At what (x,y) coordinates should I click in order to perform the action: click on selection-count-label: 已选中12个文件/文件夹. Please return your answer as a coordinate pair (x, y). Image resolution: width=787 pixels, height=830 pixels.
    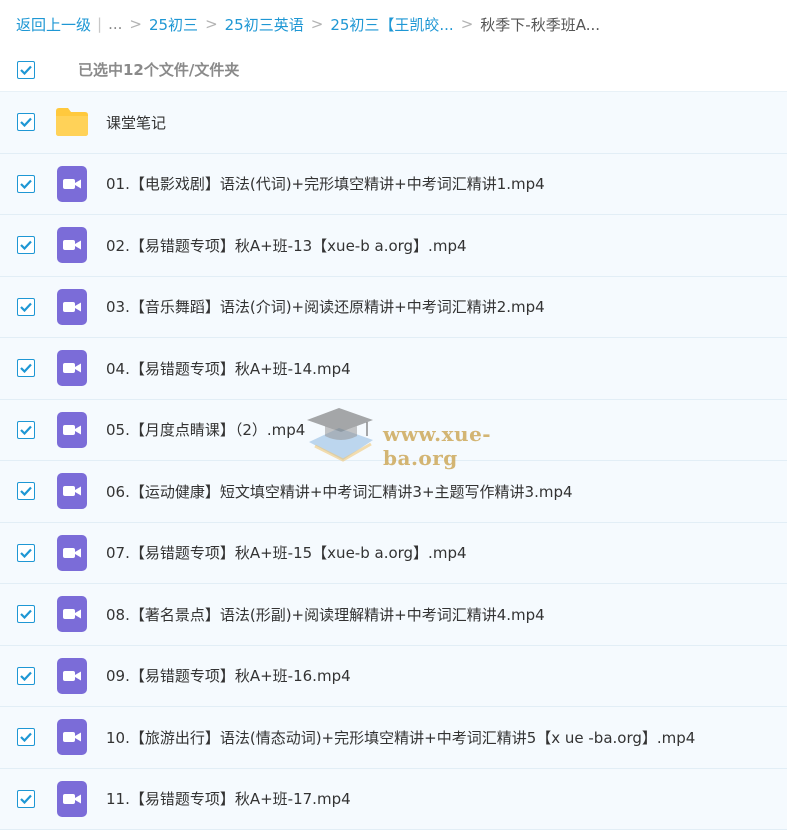
    Looking at the image, I should click on (158, 69).